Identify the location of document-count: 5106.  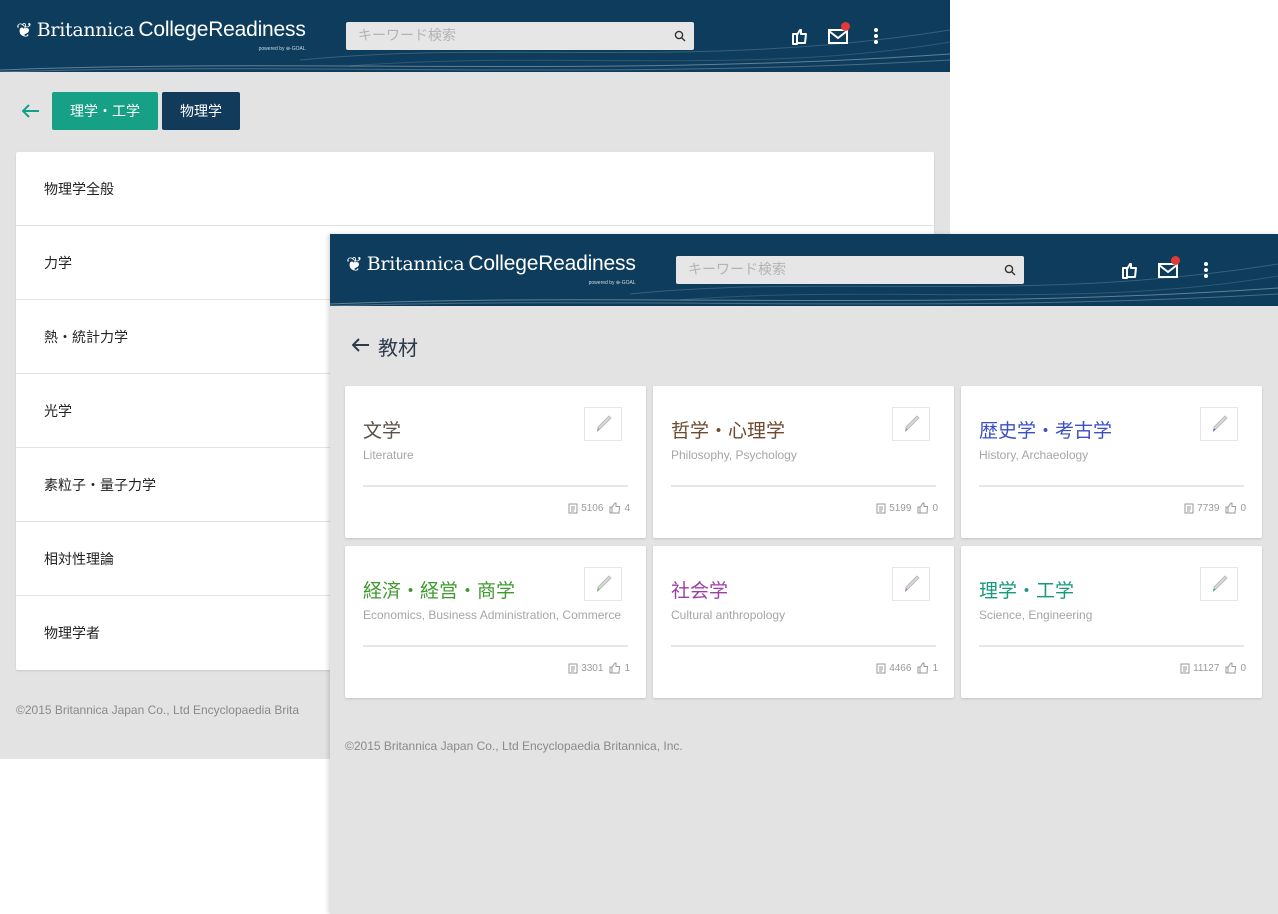
(592, 508).